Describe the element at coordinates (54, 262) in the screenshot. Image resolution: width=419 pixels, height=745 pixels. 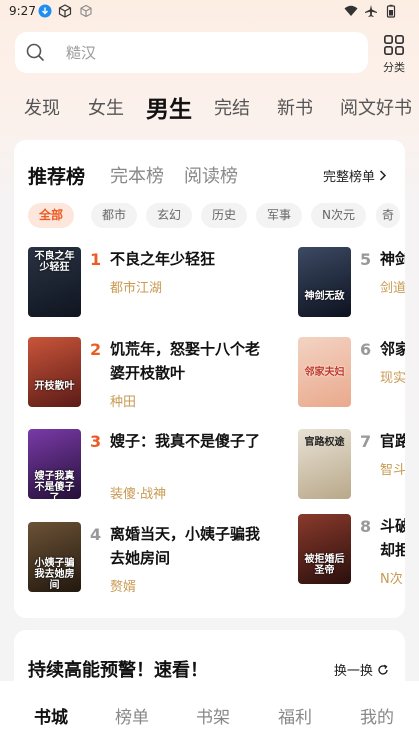
I see `cover-text: 不良之年少轻狂` at that location.